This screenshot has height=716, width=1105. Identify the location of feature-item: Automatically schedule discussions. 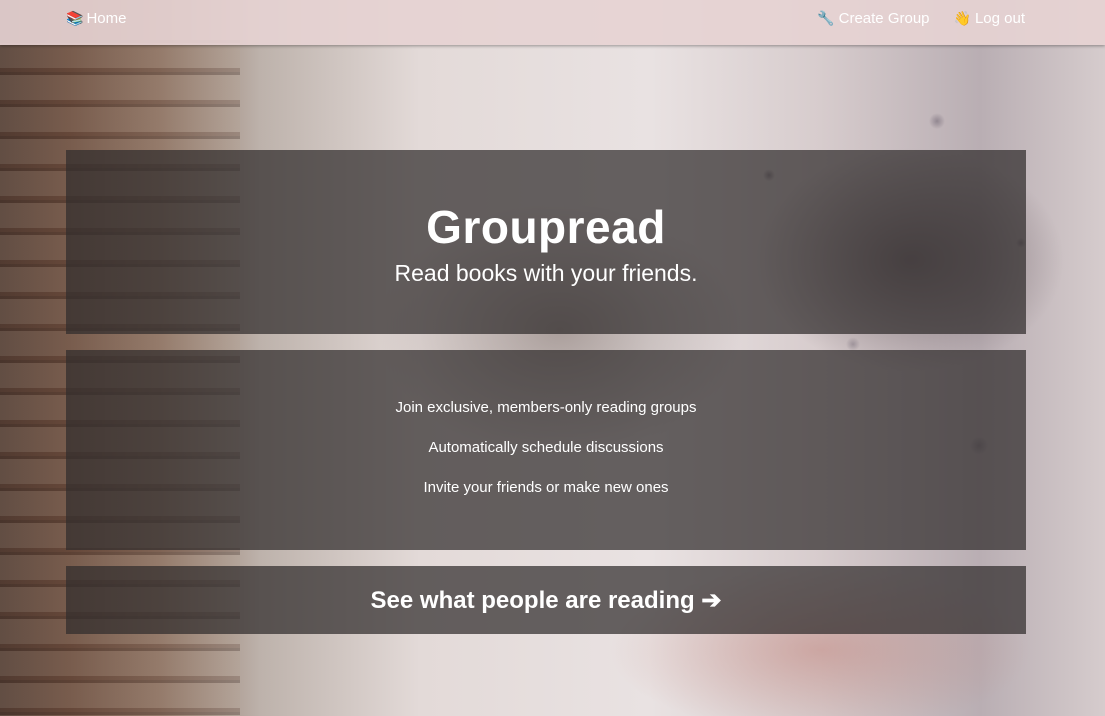
(546, 447).